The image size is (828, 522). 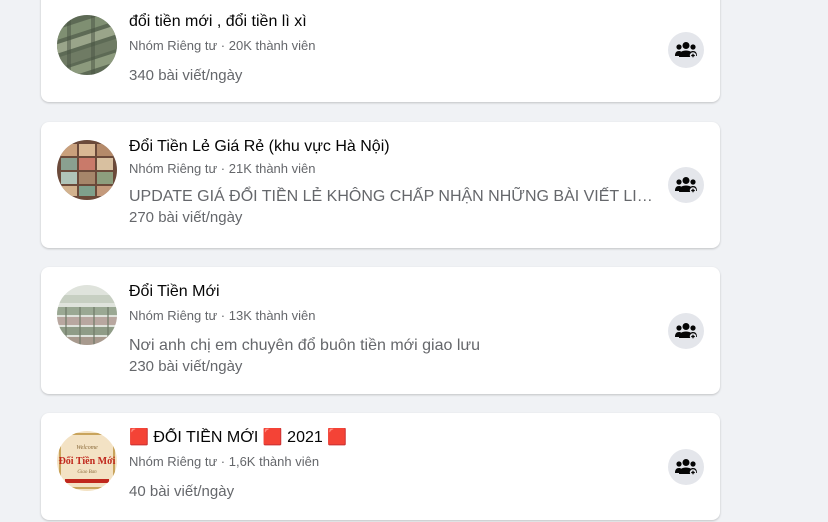 What do you see at coordinates (87, 472) in the screenshot?
I see `svg-text: Giao Ban` at bounding box center [87, 472].